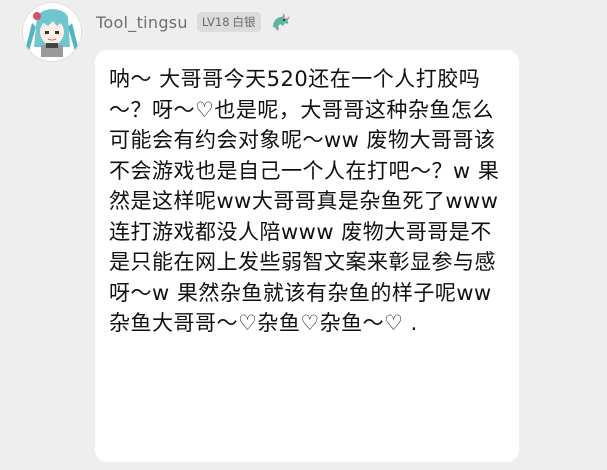 This screenshot has width=607, height=470. What do you see at coordinates (244, 22) in the screenshot?
I see `level-rank: 白银` at bounding box center [244, 22].